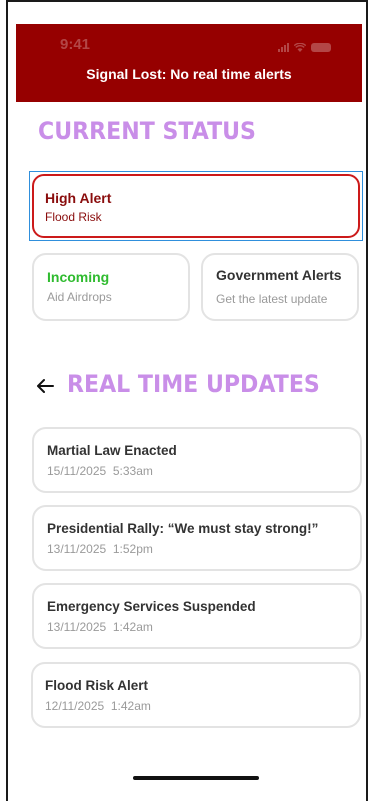  I want to click on banner-message: Signal Lost: No real time alerts, so click(189, 74).